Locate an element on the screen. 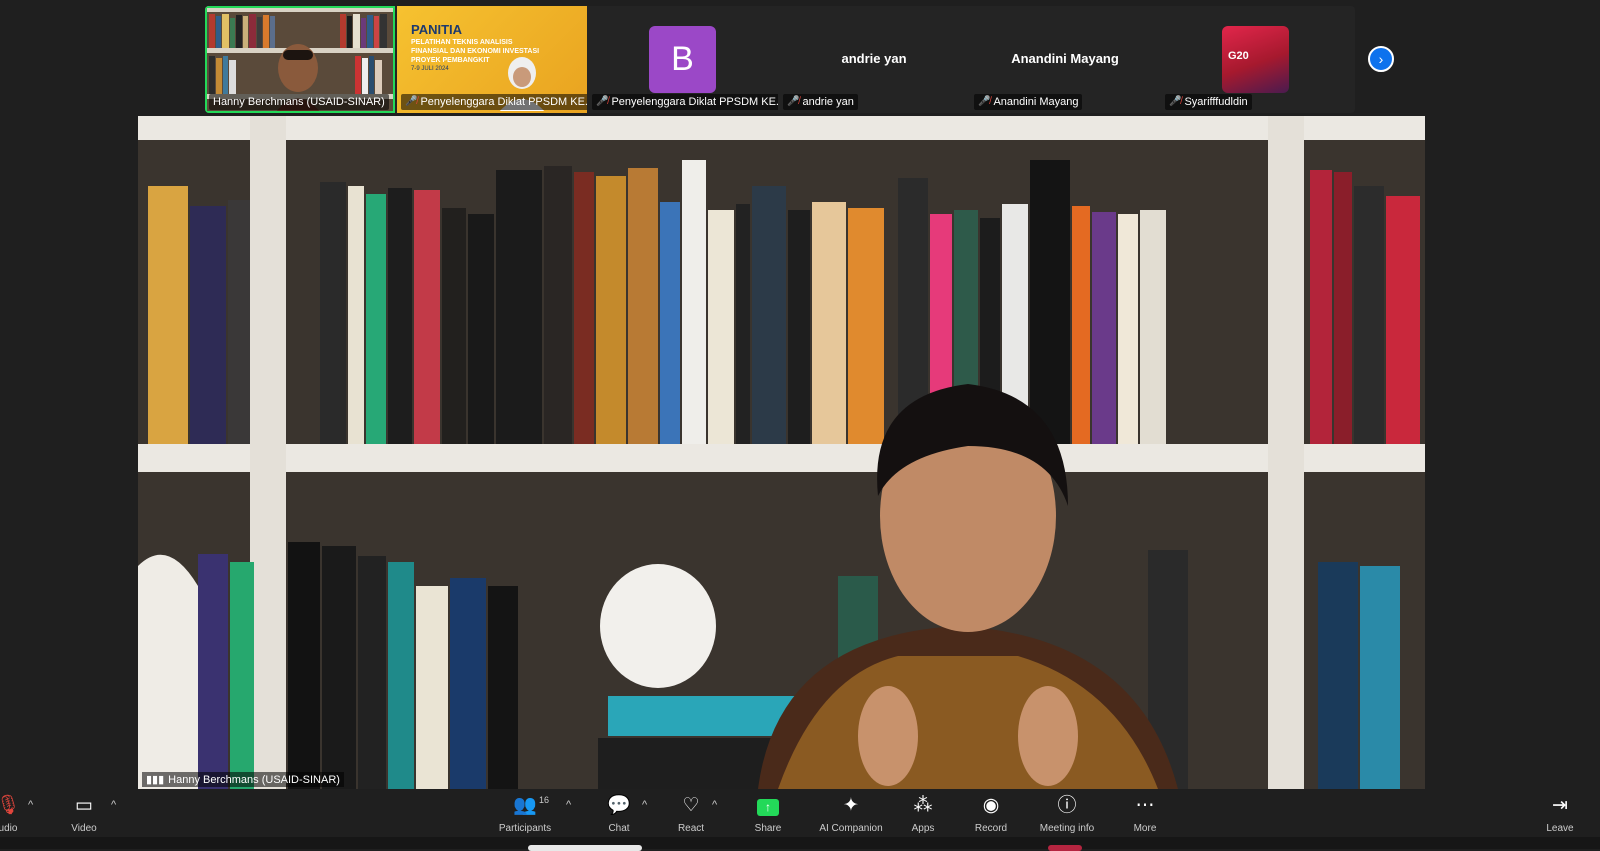  signal-bars-icon: ▮▮▮ is located at coordinates (155, 780).